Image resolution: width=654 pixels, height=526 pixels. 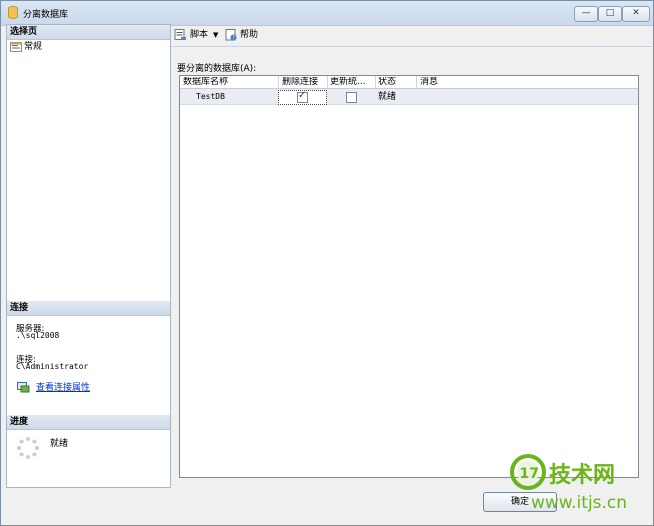 What do you see at coordinates (88, 308) in the screenshot?
I see `connection-header: 连接` at bounding box center [88, 308].